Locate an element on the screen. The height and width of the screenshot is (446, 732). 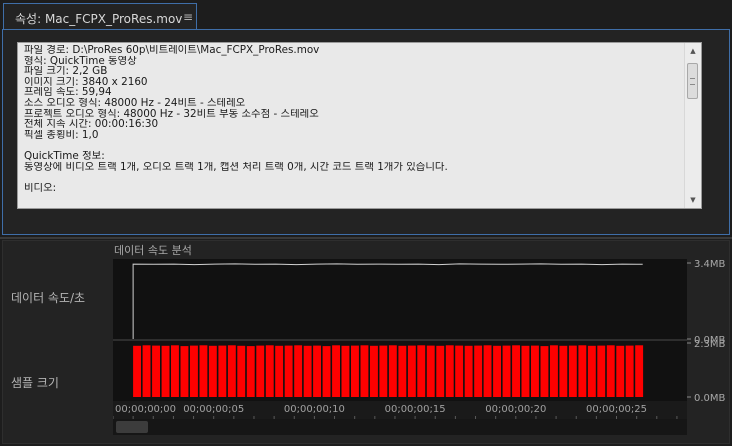
info-line: 소스 오디오 형식: 48000 Hz - 24비트 - 스테레오 is located at coordinates (135, 103).